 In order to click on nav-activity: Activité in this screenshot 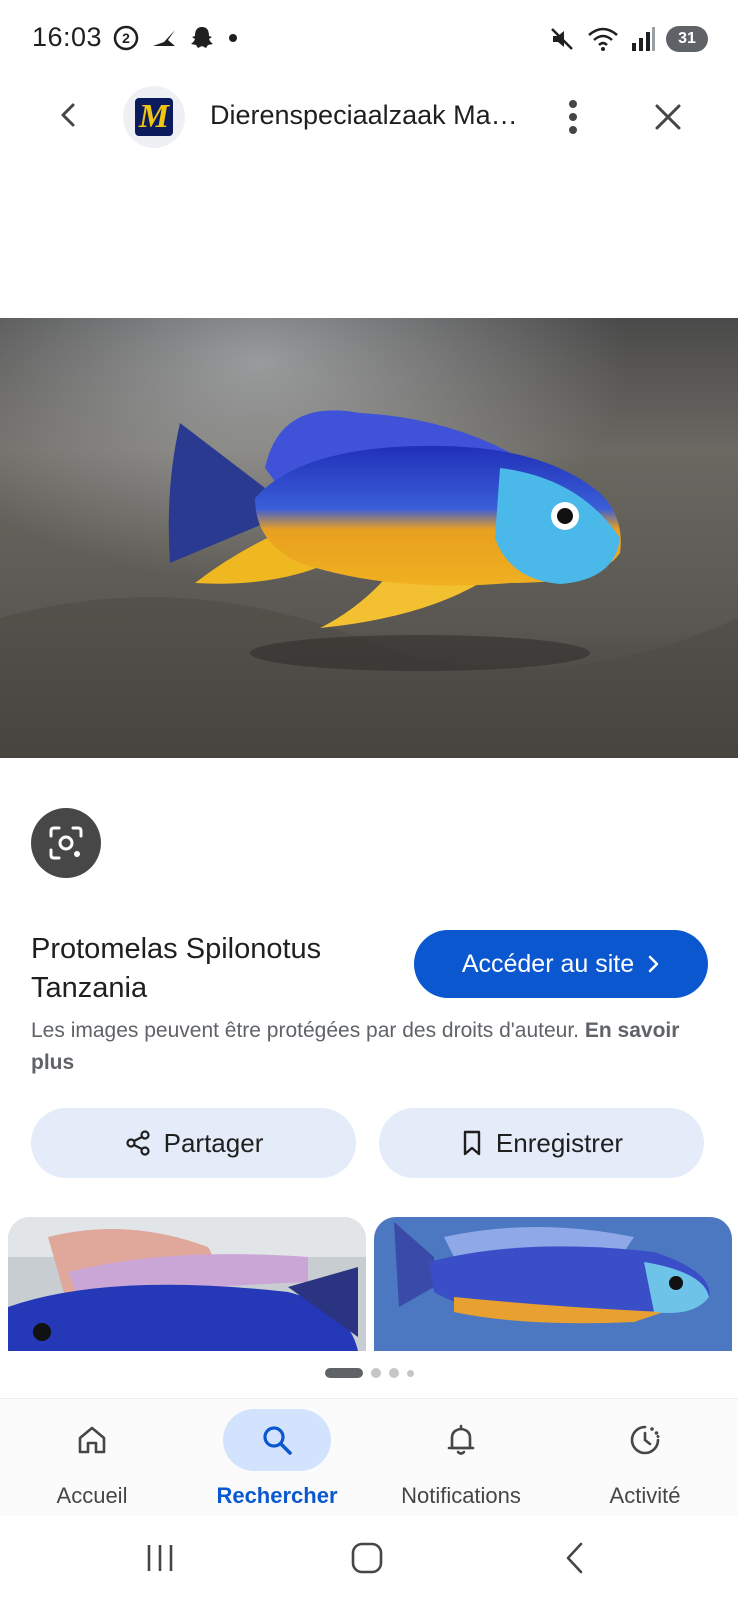, I will do `click(645, 1464)`.